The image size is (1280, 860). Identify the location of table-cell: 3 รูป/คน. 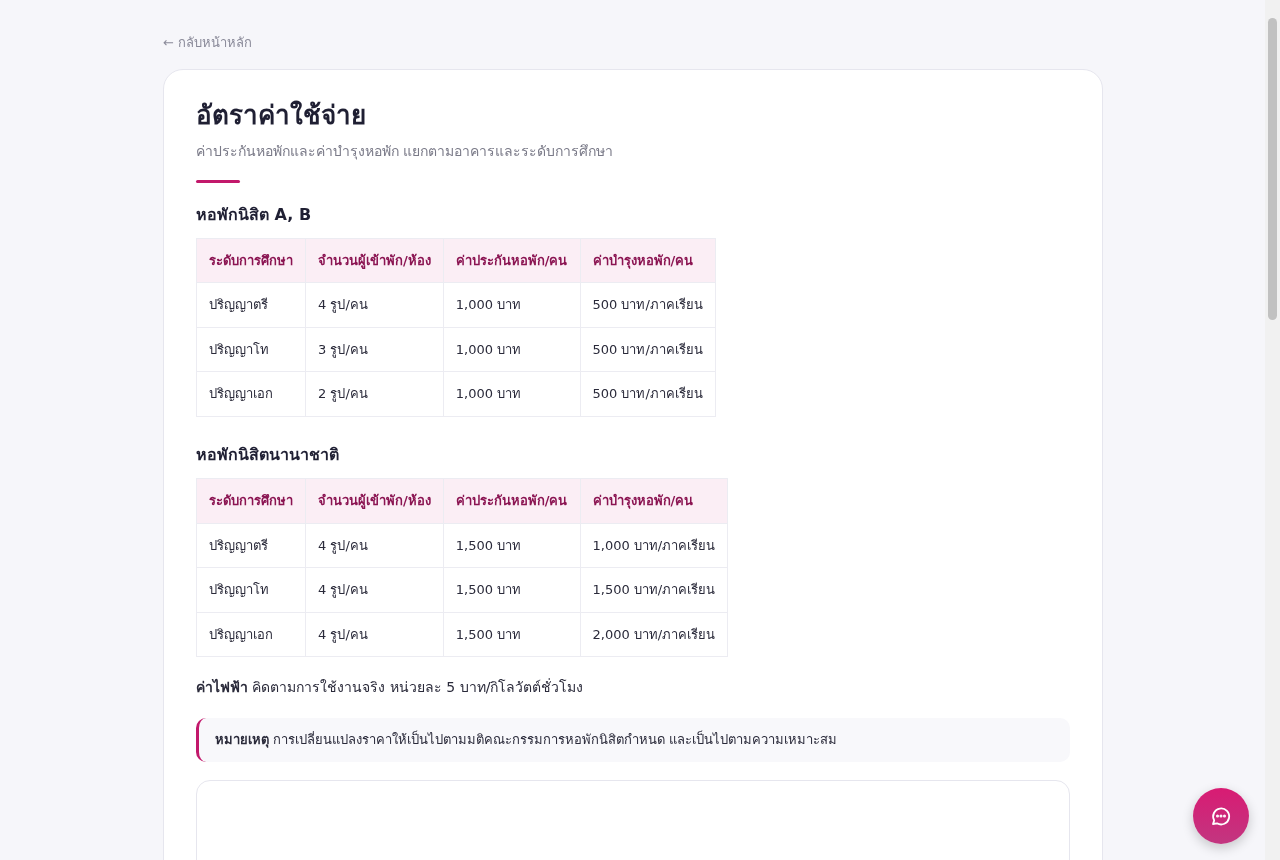
(374, 349).